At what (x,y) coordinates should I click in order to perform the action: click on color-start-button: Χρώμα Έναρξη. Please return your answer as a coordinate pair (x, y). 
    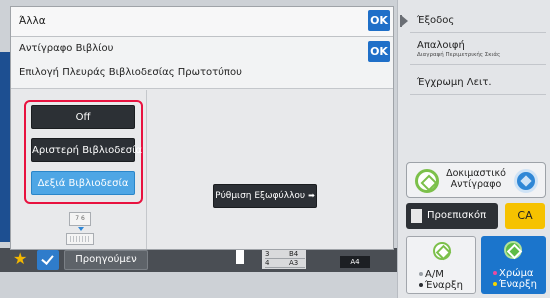
    Looking at the image, I should click on (513, 265).